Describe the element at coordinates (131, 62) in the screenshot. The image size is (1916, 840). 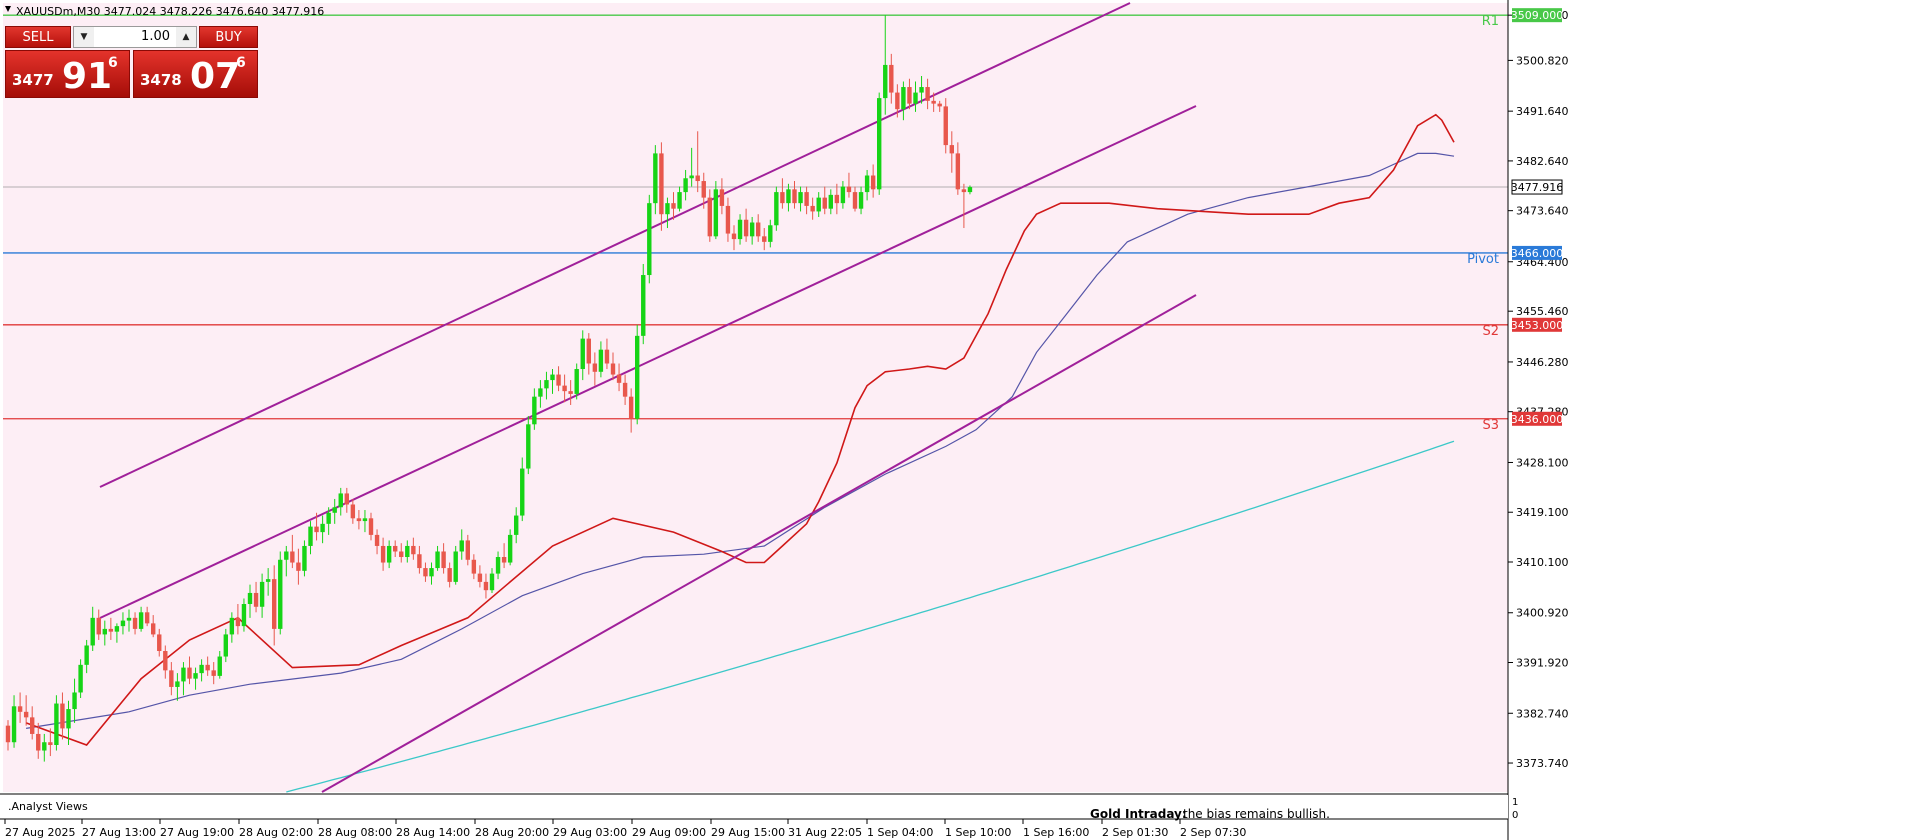
I see `one-click-trading-panel: SELL ▼ 1.00 ▲ BUY 3477 91 6 3478 07 6` at that location.